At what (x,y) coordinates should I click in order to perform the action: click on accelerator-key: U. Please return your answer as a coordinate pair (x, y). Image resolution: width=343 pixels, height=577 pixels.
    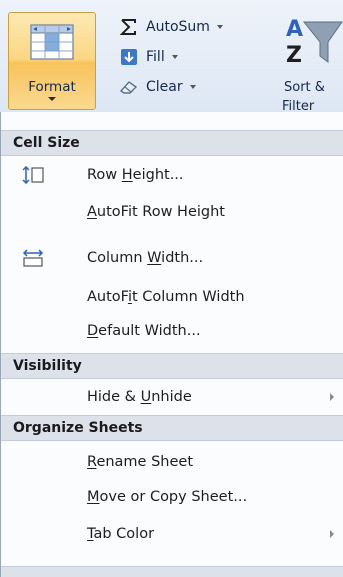
    Looking at the image, I should click on (146, 397).